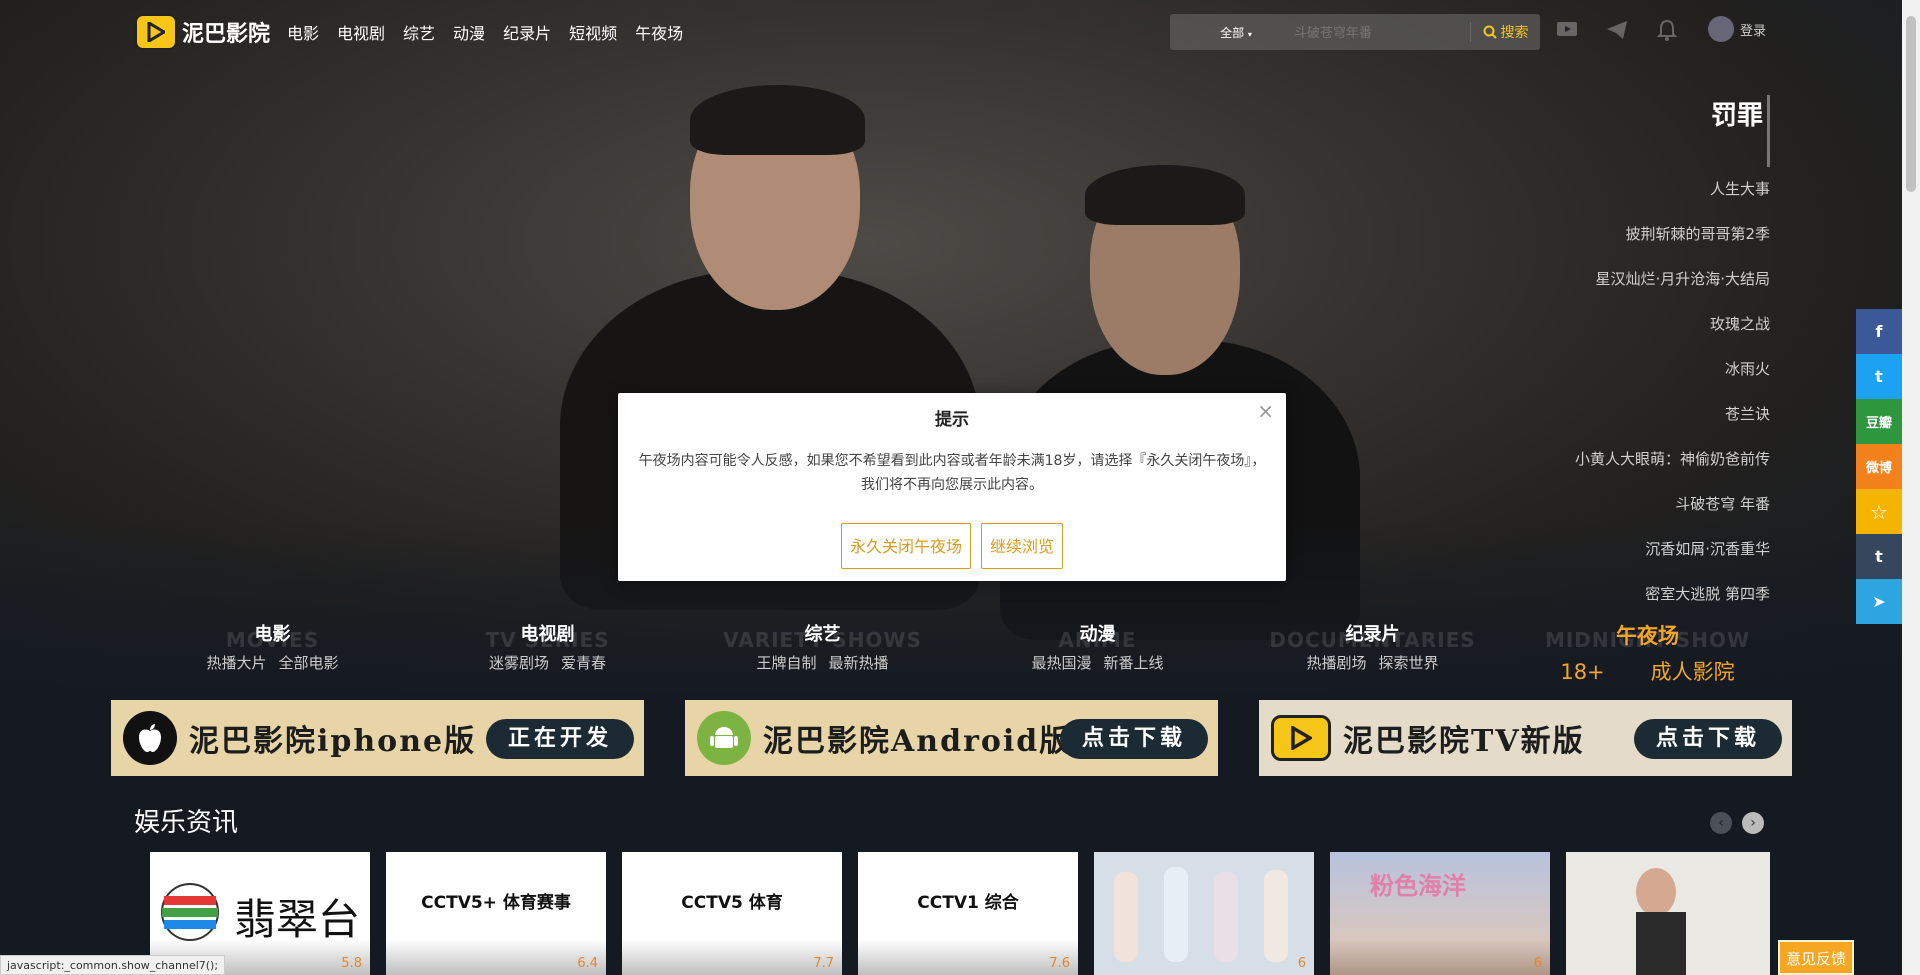  Describe the element at coordinates (1879, 601) in the screenshot. I see `telegram-share-icon: ➤` at that location.